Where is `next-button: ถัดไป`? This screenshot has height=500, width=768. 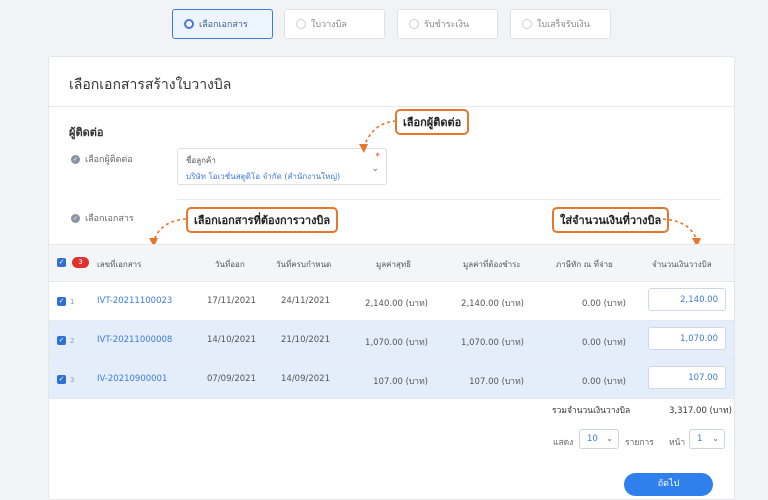 next-button: ถัดไป is located at coordinates (668, 484).